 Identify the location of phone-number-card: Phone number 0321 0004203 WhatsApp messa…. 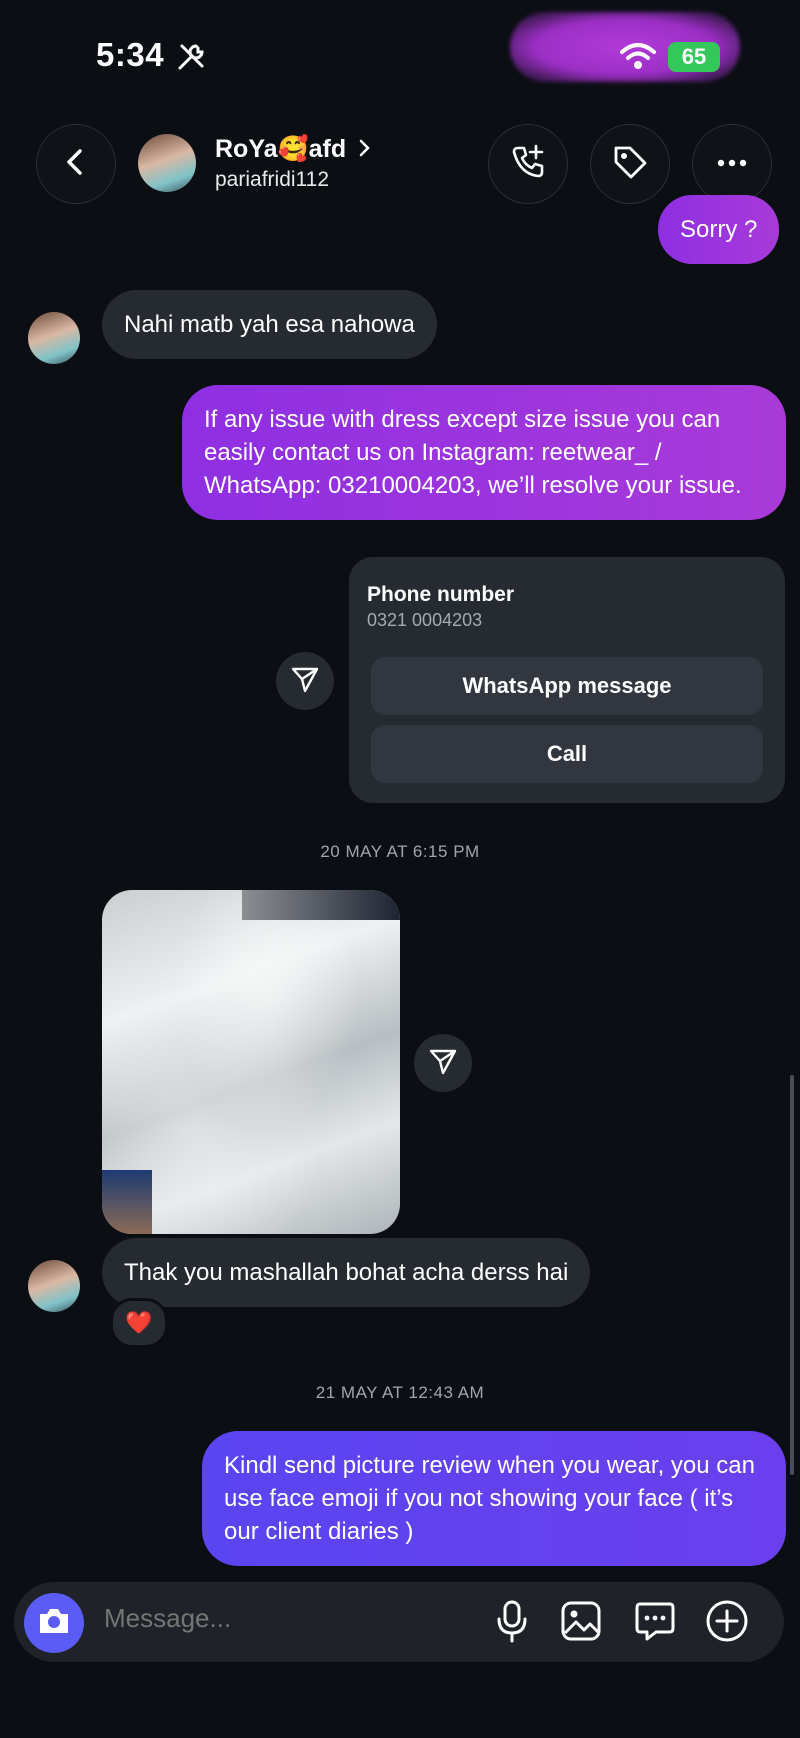
(567, 680).